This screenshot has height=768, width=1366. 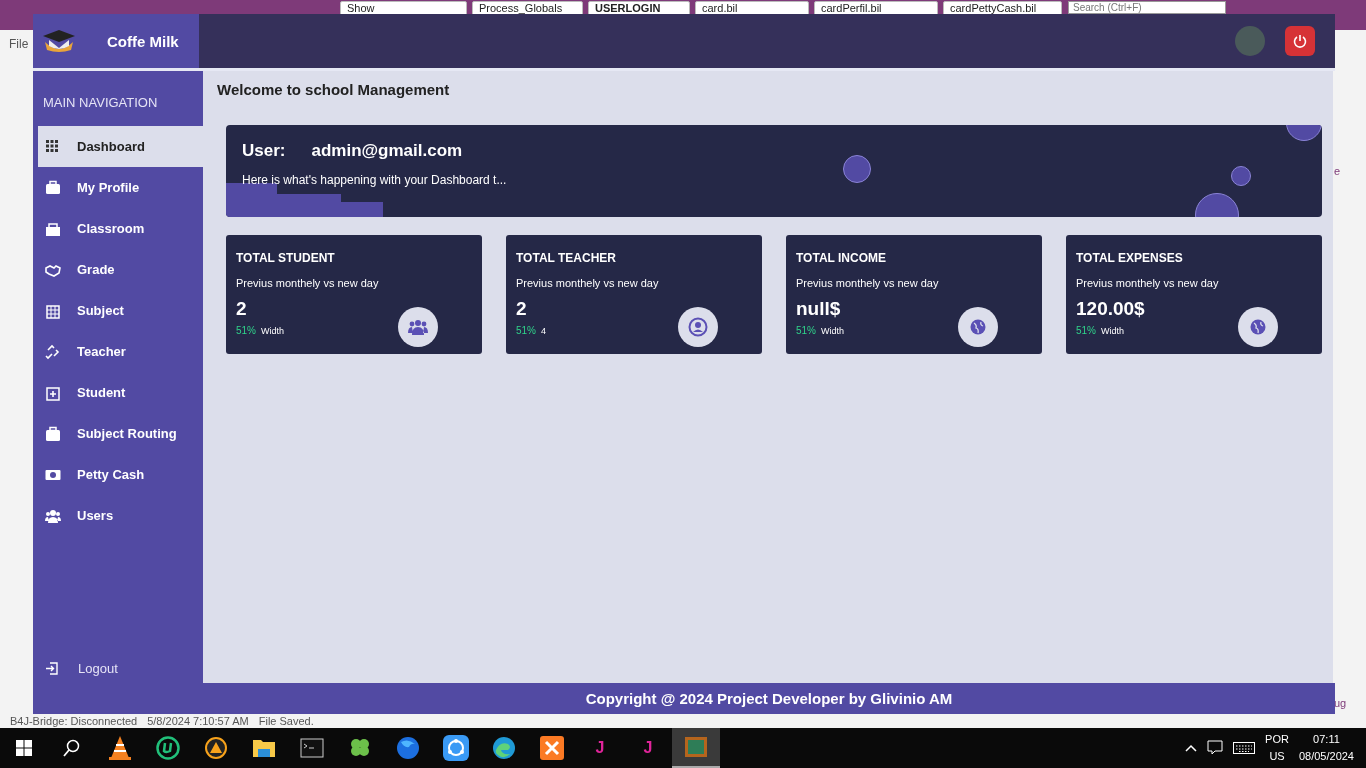 What do you see at coordinates (334, 89) in the screenshot?
I see `page-title: Welcome to school Management` at bounding box center [334, 89].